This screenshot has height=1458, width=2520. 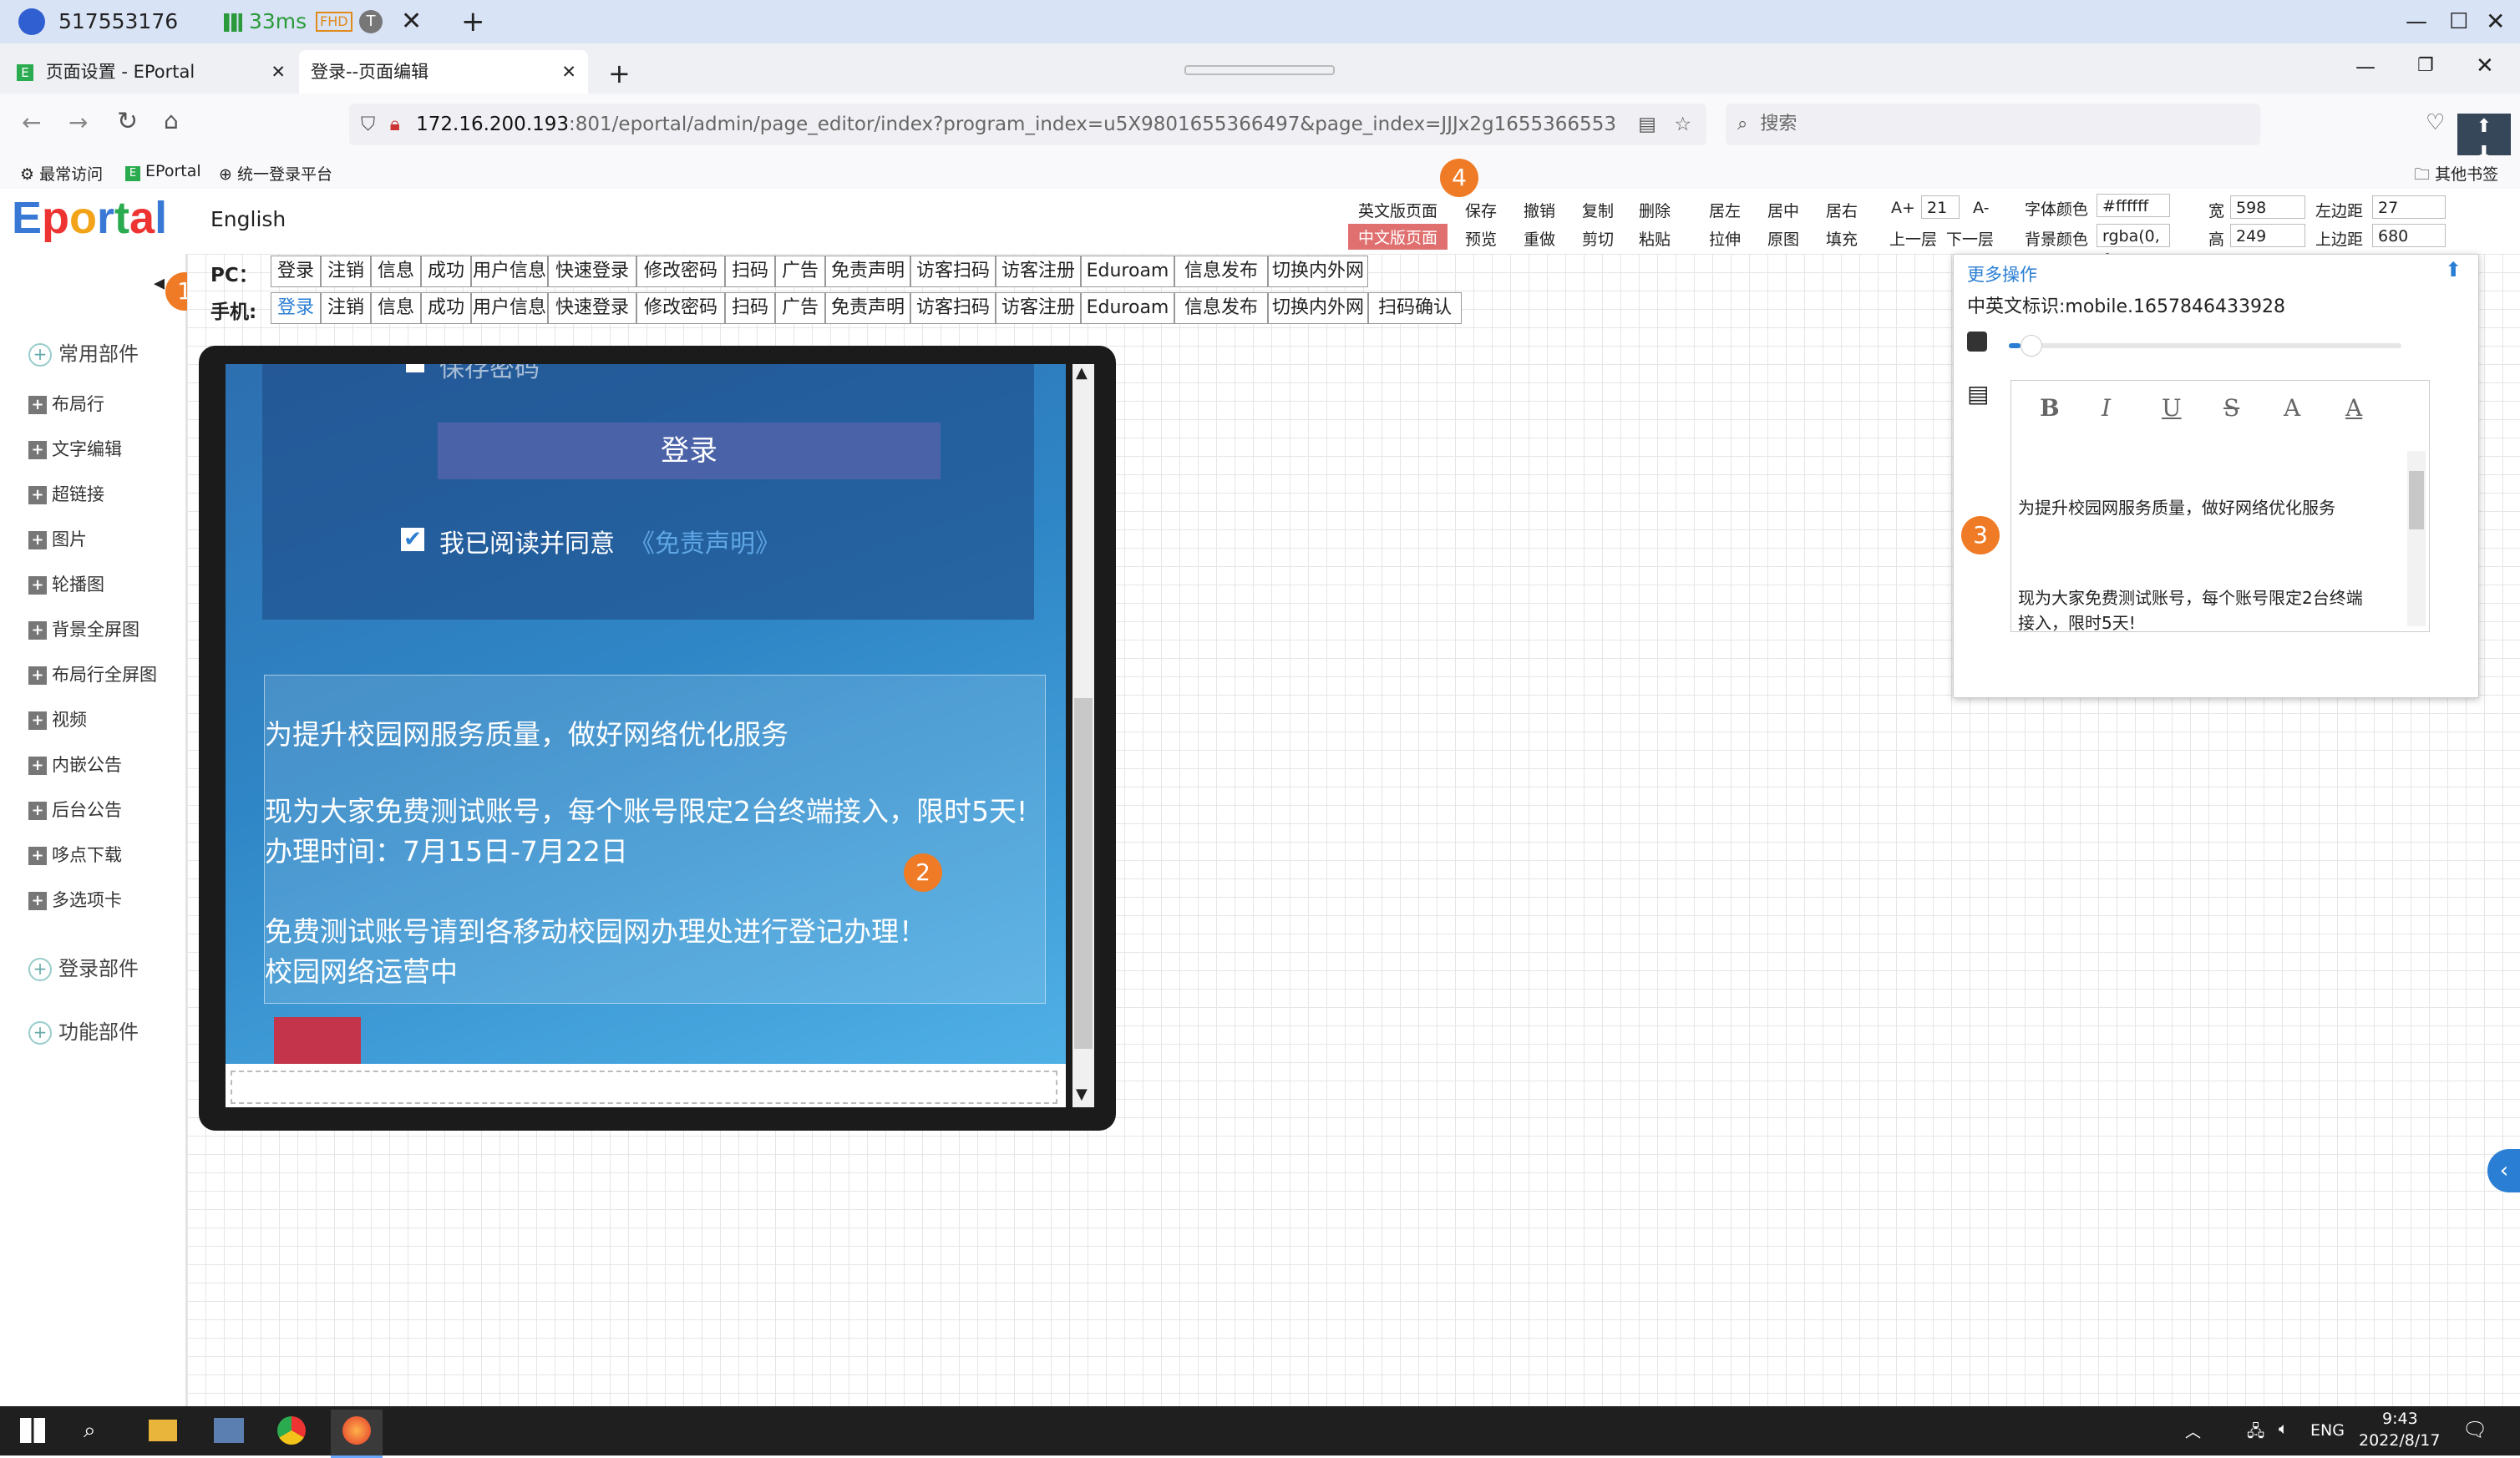 What do you see at coordinates (2193, 1431) in the screenshot?
I see `tray-chevron-icon: ︿` at bounding box center [2193, 1431].